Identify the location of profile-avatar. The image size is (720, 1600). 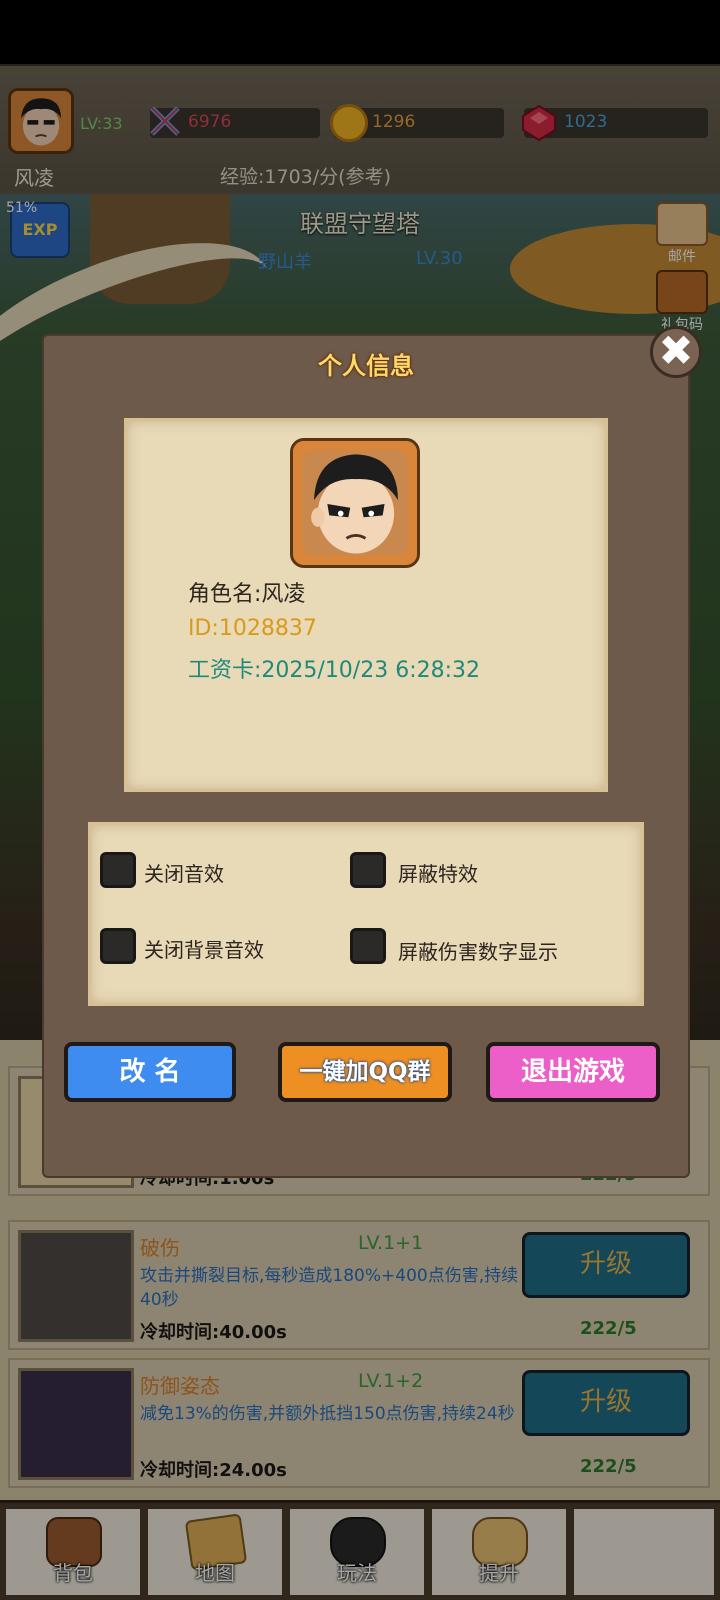
(355, 503).